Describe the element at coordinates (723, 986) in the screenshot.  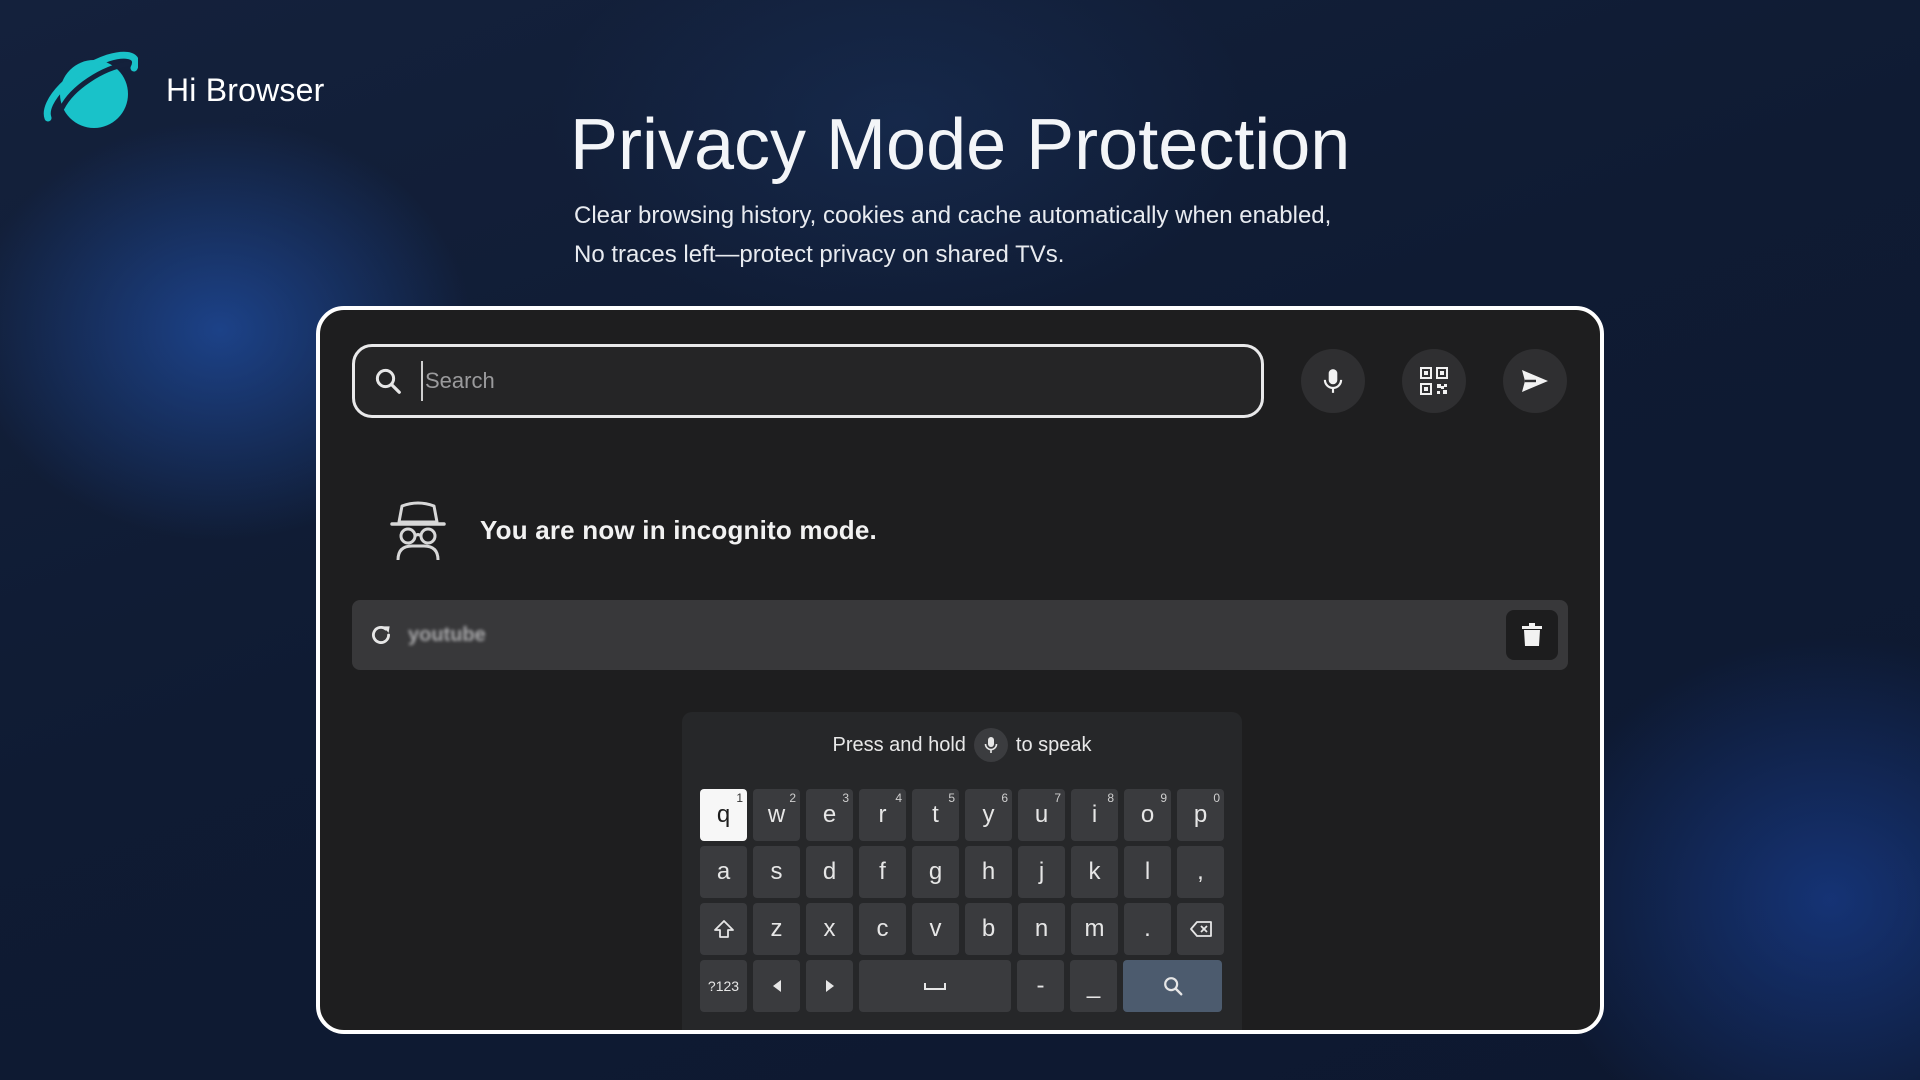
I see `key-symbols: ?123` at that location.